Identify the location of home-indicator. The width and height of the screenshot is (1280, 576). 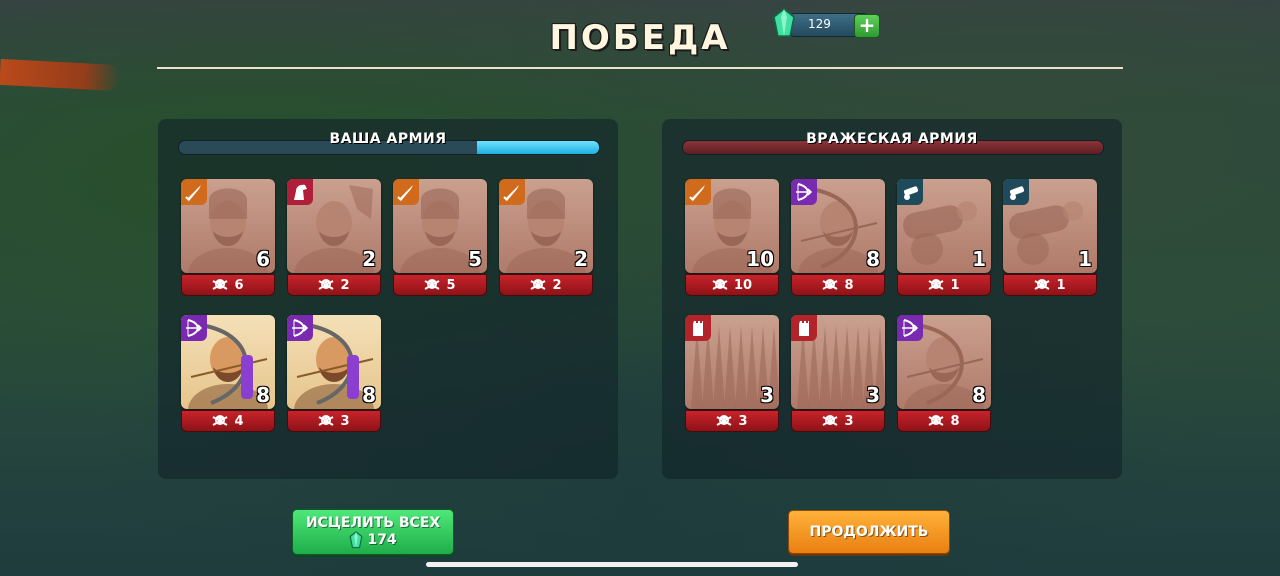
(612, 564).